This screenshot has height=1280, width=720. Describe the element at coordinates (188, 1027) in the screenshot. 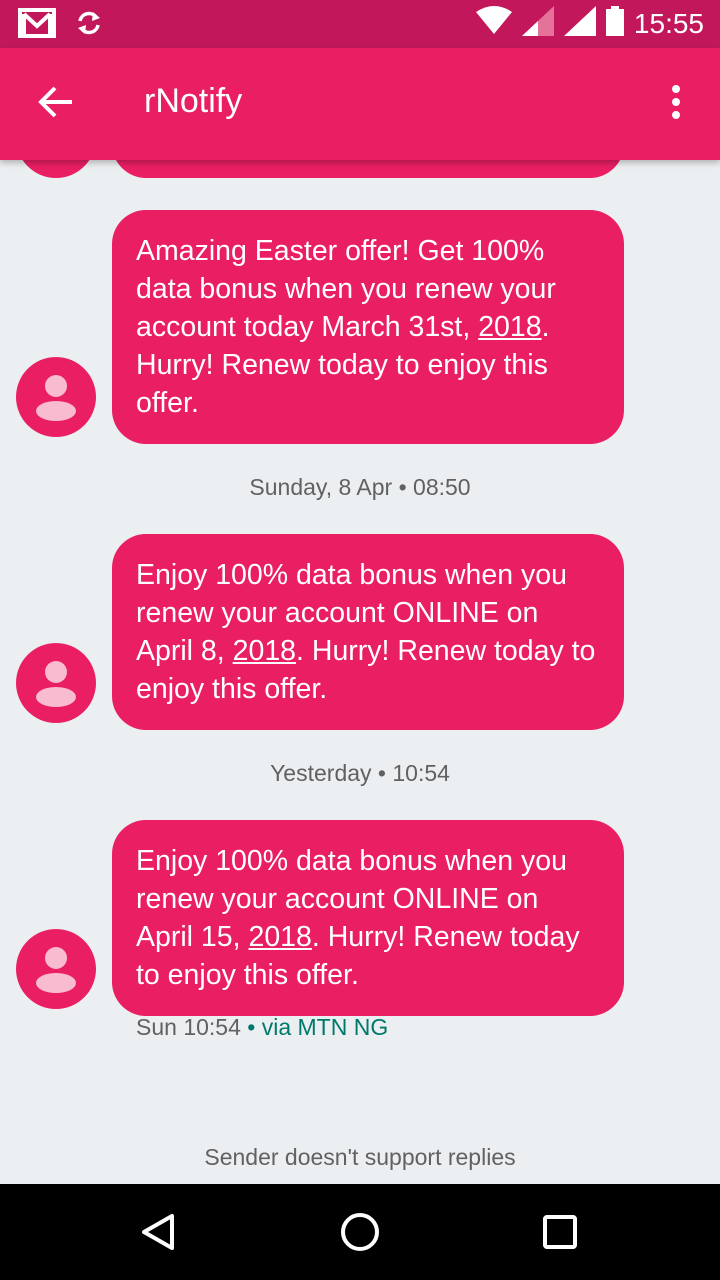

I see `message-time: Sun 10:54` at that location.